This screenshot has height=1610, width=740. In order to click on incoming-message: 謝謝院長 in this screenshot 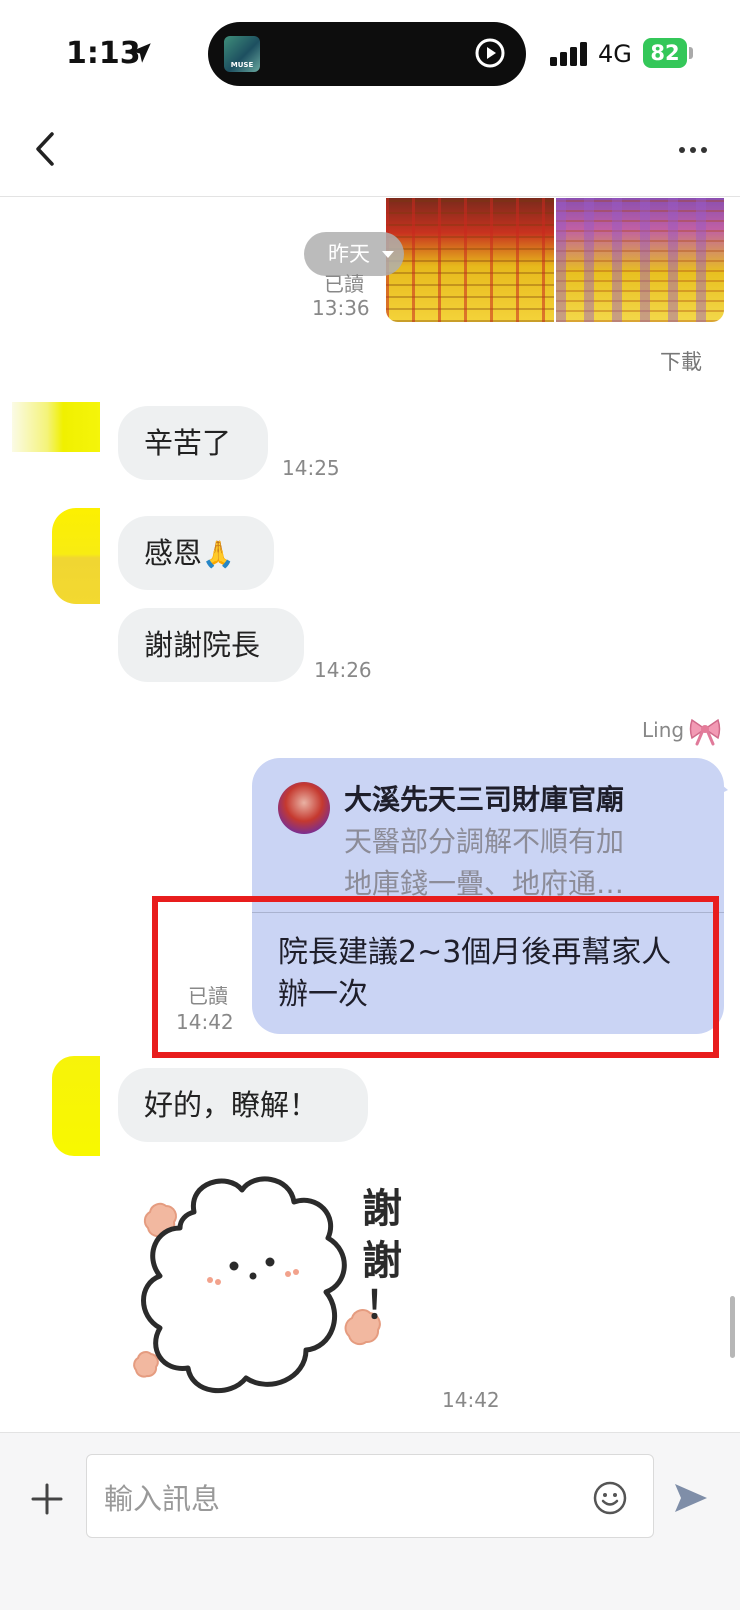, I will do `click(211, 645)`.